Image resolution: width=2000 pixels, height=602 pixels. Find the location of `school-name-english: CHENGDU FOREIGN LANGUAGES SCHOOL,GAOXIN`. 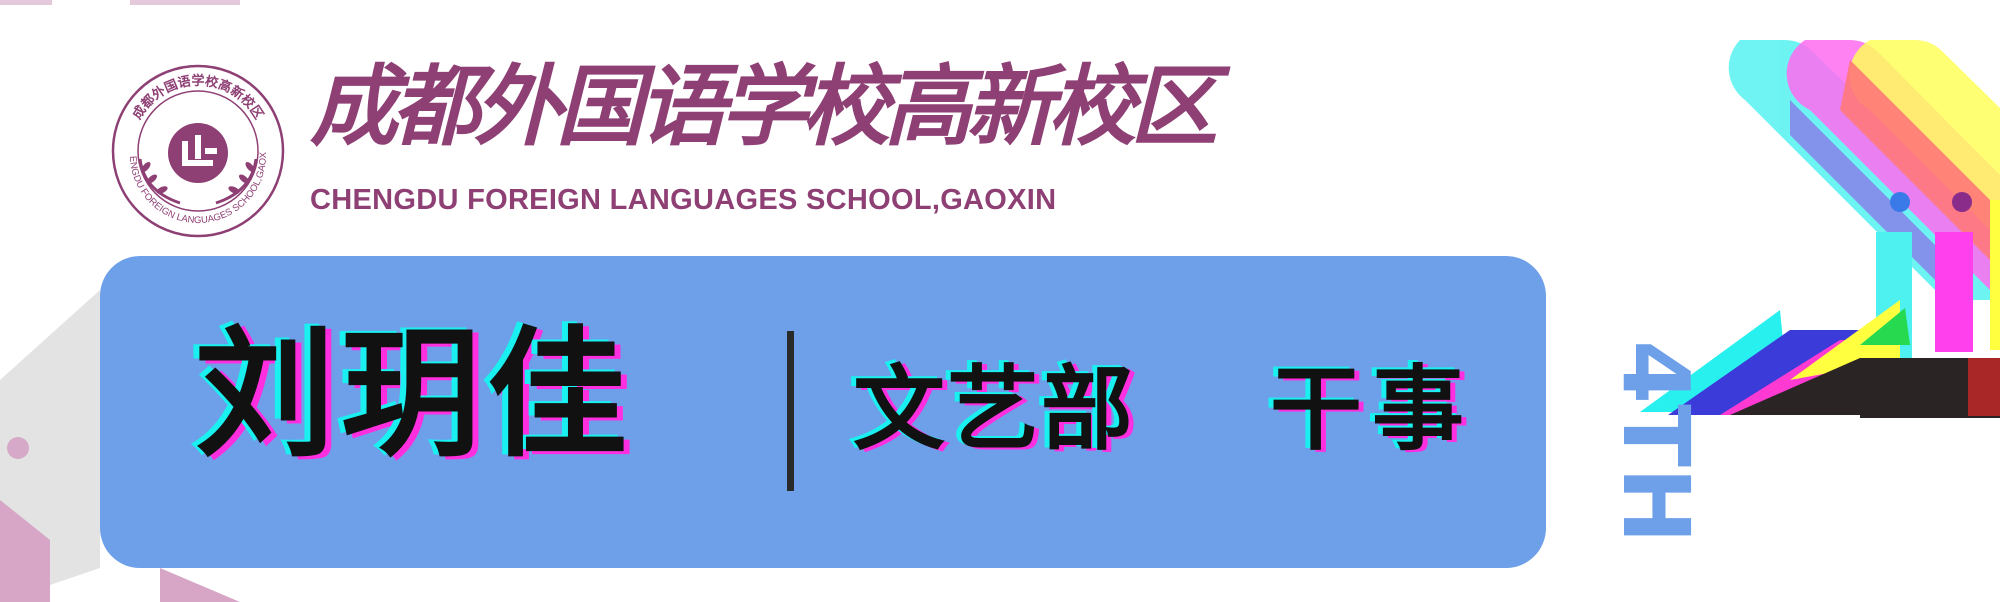

school-name-english: CHENGDU FOREIGN LANGUAGES SCHOOL,GAOXIN is located at coordinates (683, 200).